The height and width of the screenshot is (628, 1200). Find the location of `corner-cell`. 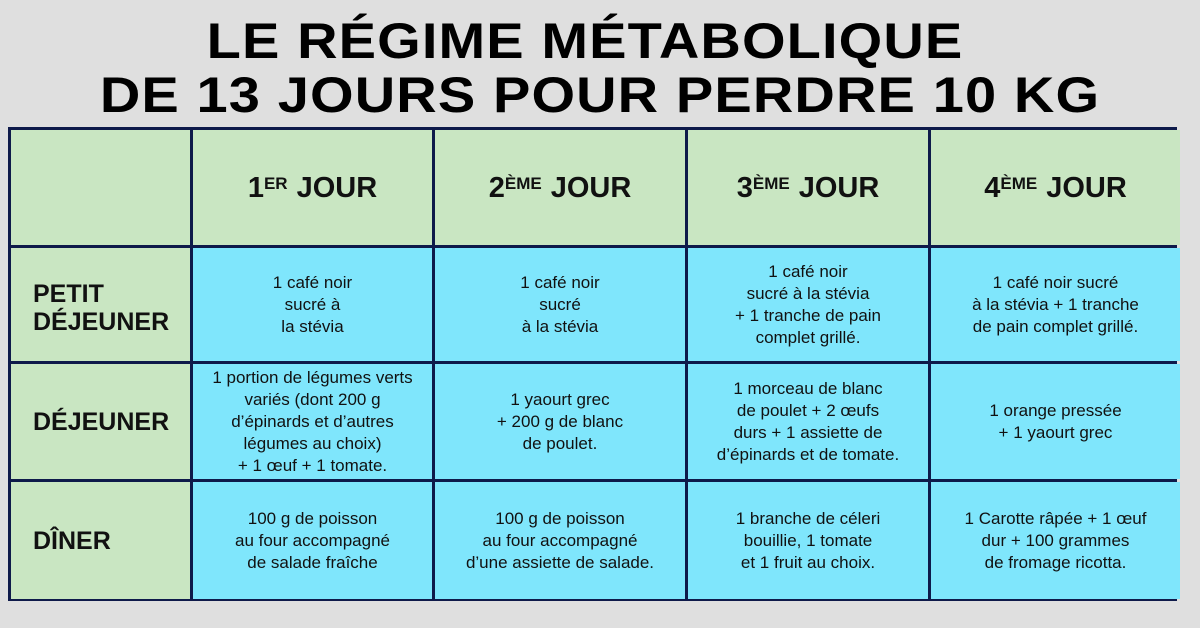

corner-cell is located at coordinates (100, 187).